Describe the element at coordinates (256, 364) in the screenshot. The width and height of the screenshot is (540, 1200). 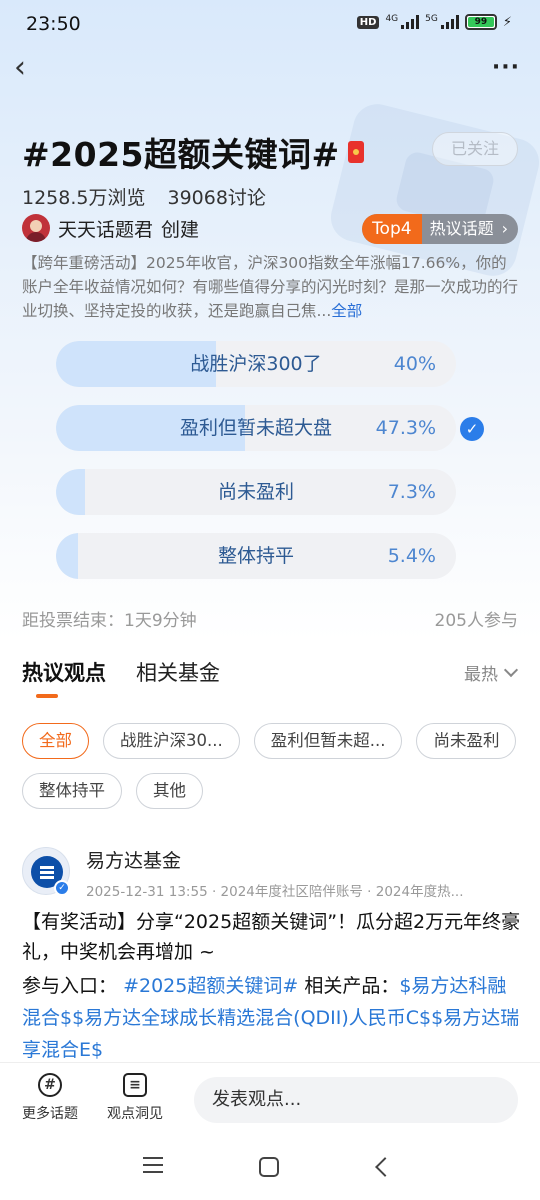
I see `poll-option: 战胜沪深300了 40%` at that location.